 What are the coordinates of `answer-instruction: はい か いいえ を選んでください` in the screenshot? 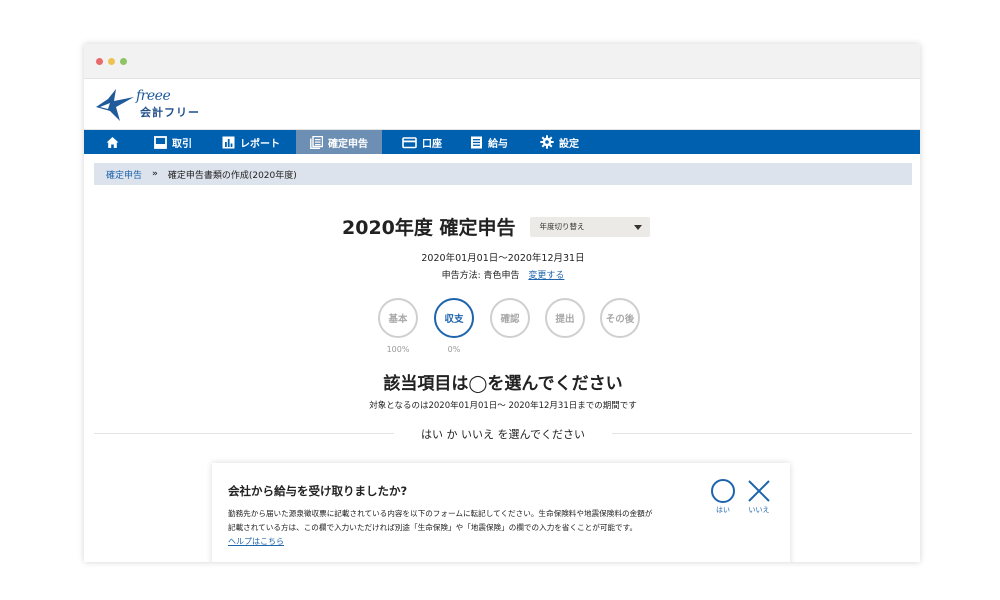 It's located at (503, 434).